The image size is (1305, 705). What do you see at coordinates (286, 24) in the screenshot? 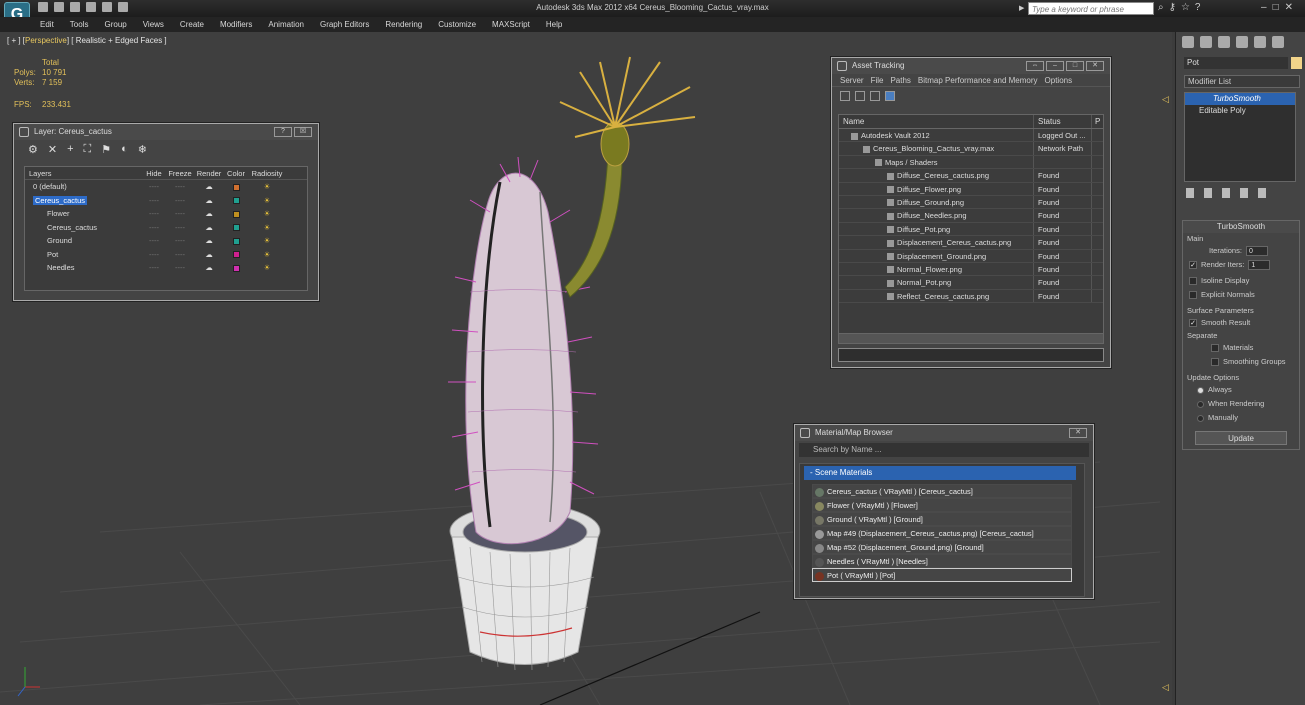
I see `menu-animation: Animation` at bounding box center [286, 24].